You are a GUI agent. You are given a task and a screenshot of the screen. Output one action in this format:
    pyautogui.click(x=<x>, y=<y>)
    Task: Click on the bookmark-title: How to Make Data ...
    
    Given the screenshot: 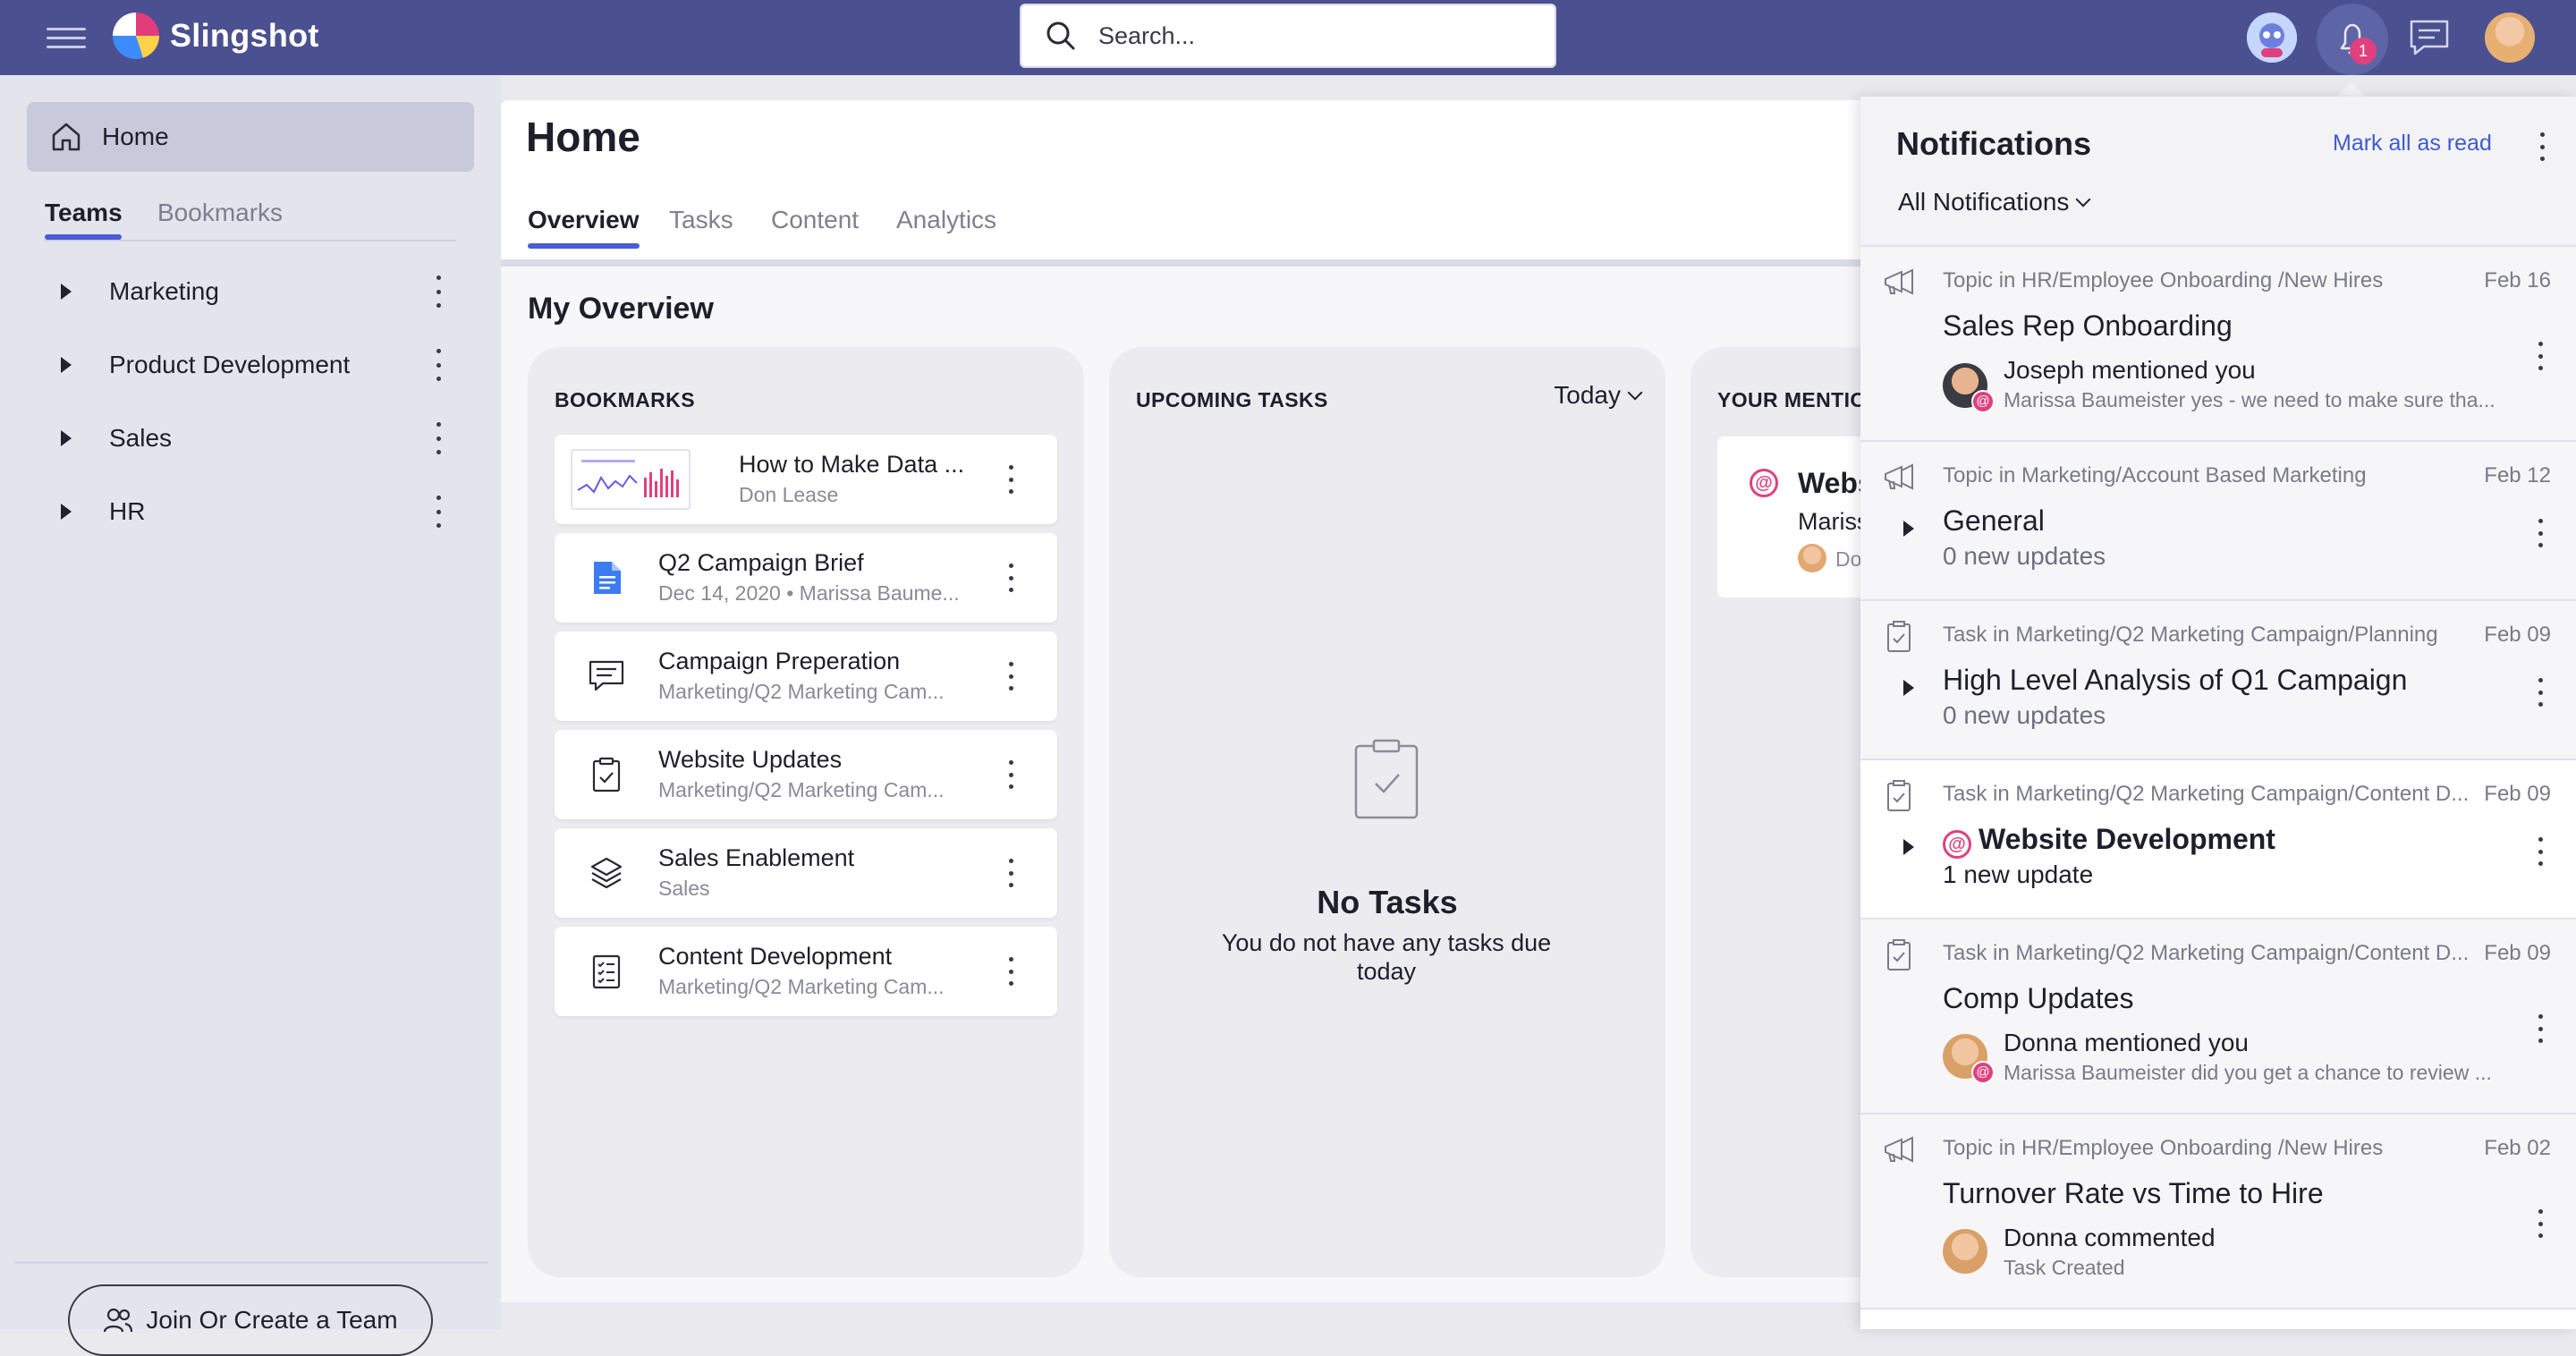 What is the action you would take?
    pyautogui.click(x=852, y=464)
    